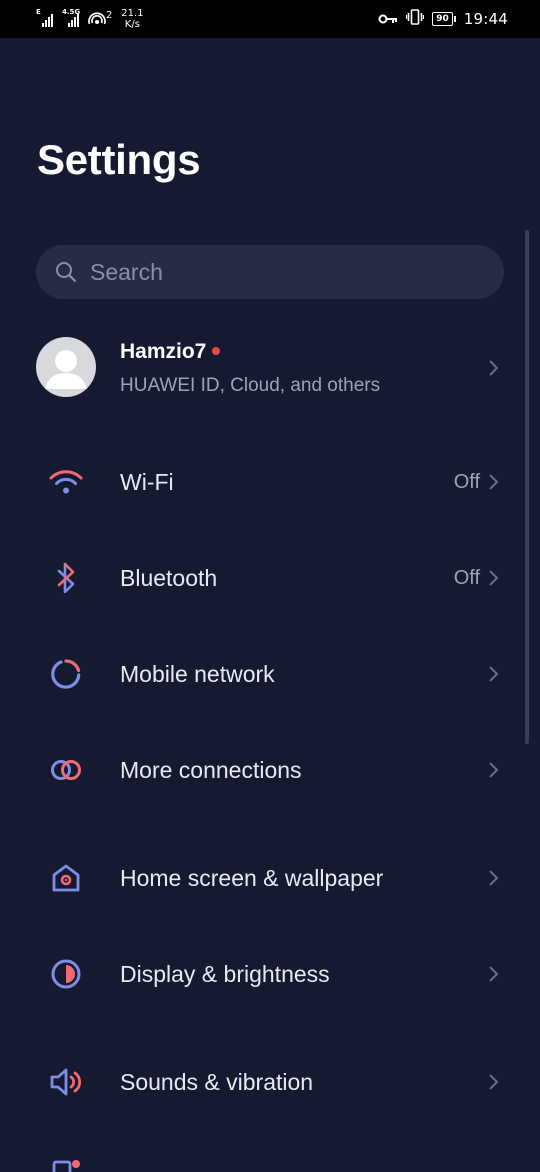  Describe the element at coordinates (211, 770) in the screenshot. I see `more-connections-label: More connections` at that location.